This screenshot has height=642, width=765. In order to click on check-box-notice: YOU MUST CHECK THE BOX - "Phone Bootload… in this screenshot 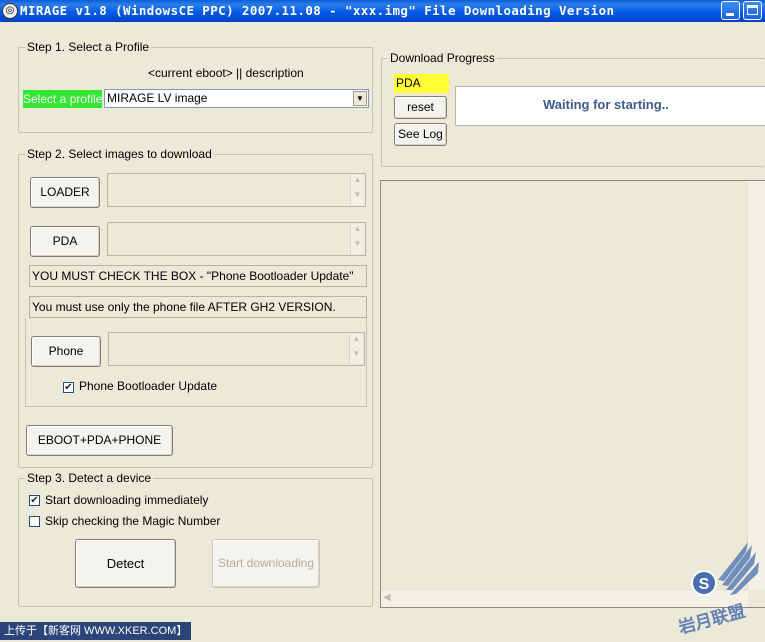, I will do `click(198, 276)`.